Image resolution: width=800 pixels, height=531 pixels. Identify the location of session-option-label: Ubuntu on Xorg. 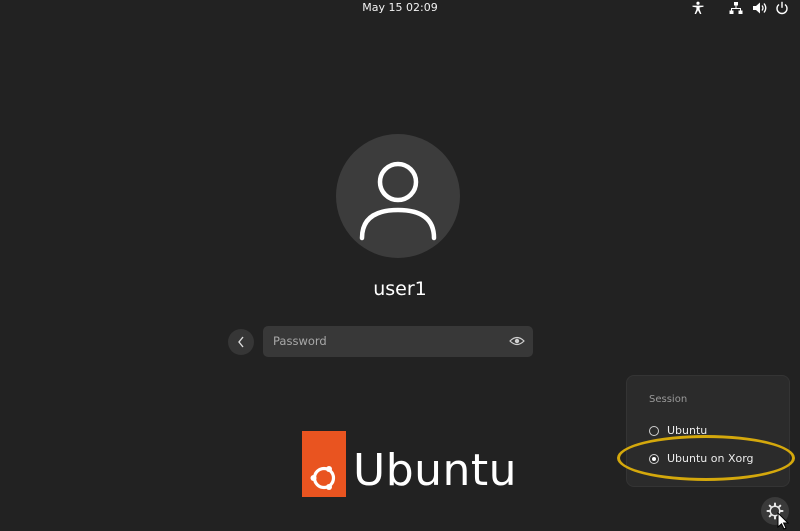
(710, 458).